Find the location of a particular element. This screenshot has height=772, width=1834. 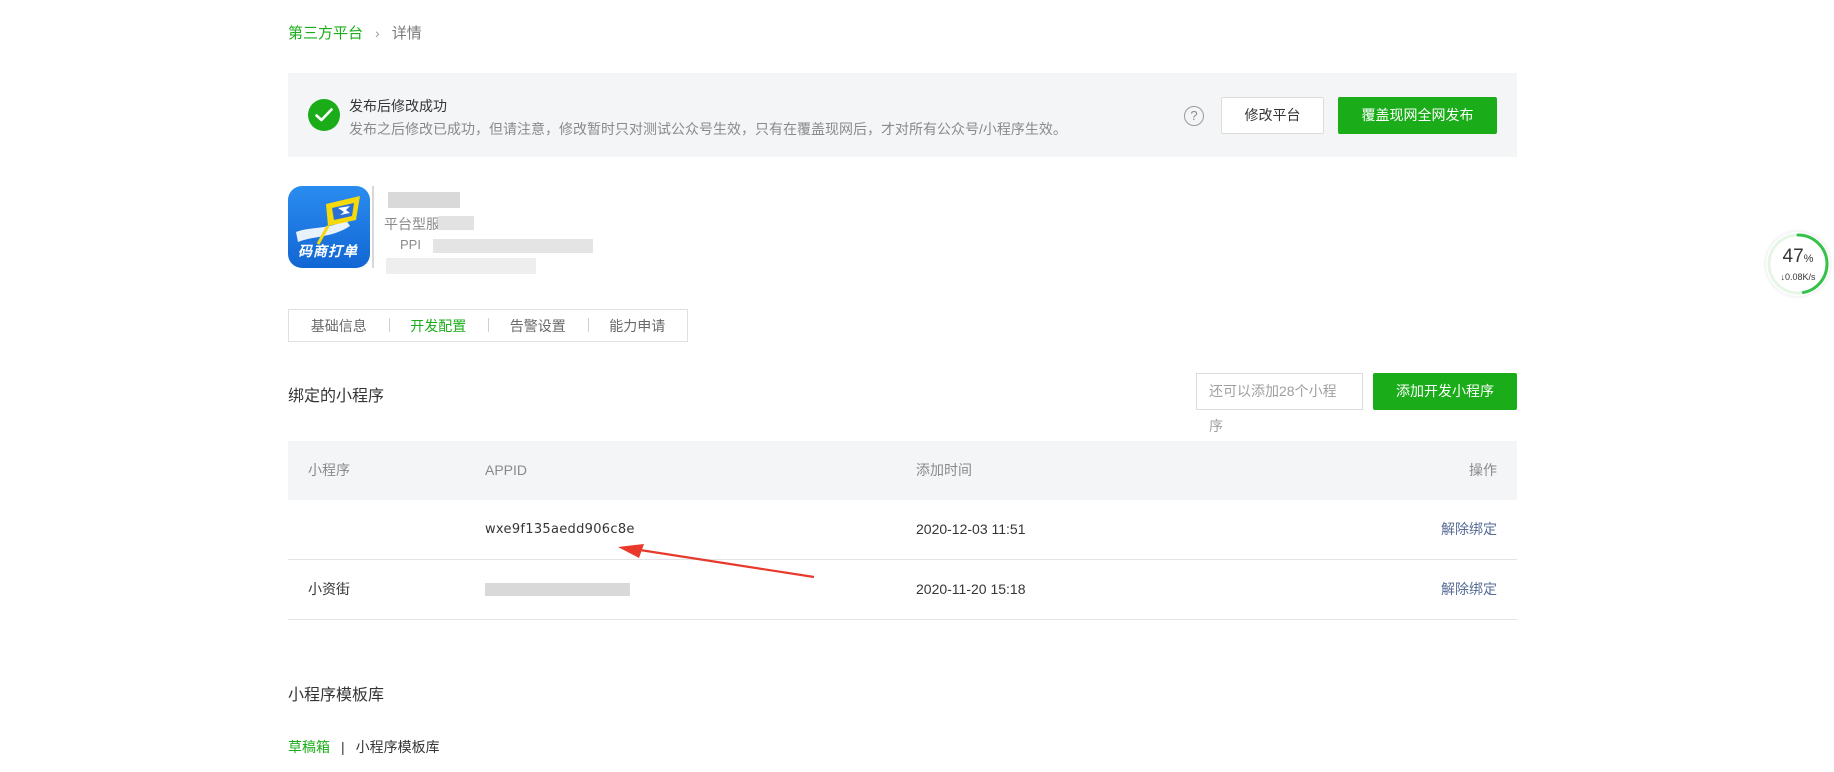

col-header-miniprogram: 小程序 is located at coordinates (329, 470).